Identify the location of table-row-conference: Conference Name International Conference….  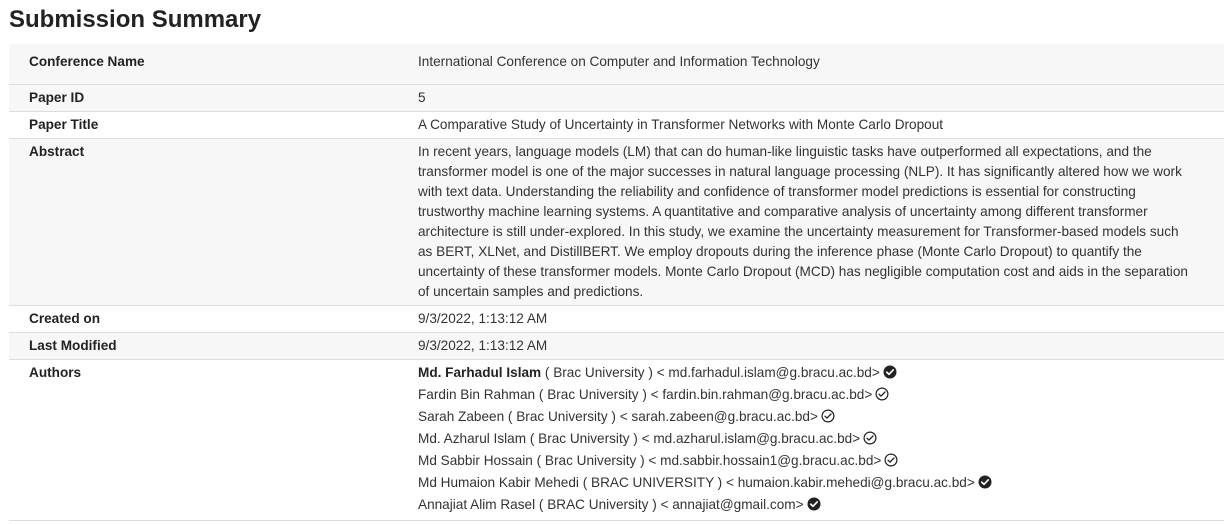
(616, 64).